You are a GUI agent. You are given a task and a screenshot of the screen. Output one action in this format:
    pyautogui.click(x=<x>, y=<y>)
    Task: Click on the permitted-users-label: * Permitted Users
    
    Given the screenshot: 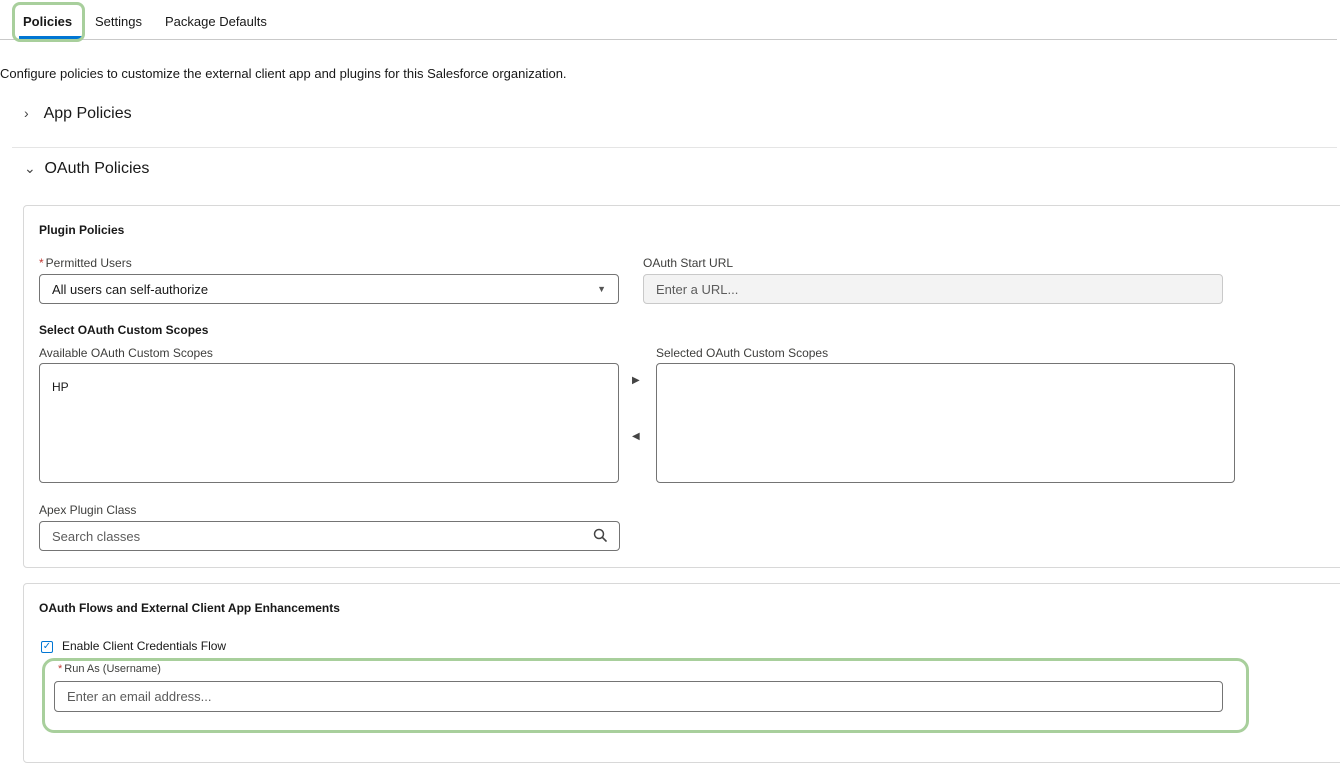 What is the action you would take?
    pyautogui.click(x=85, y=263)
    